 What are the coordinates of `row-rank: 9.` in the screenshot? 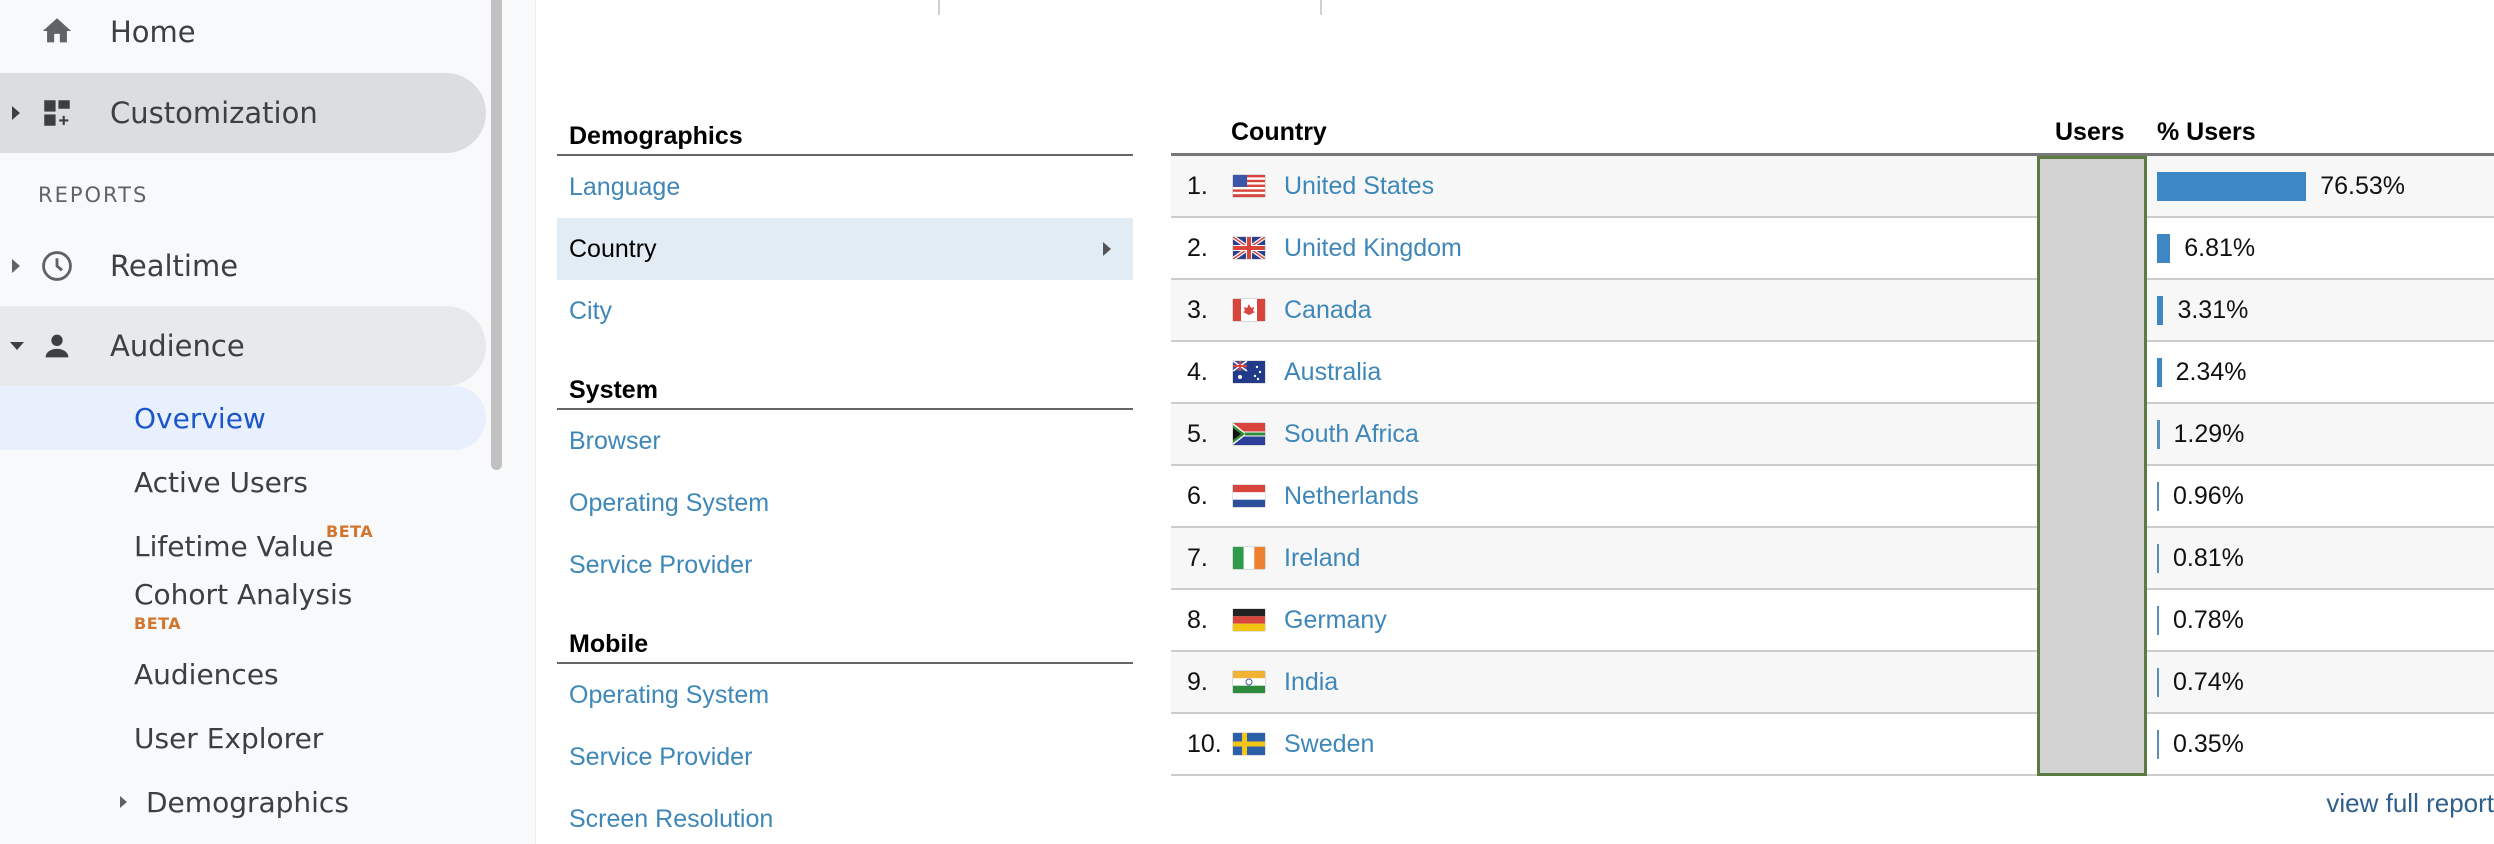 It's located at (1197, 681).